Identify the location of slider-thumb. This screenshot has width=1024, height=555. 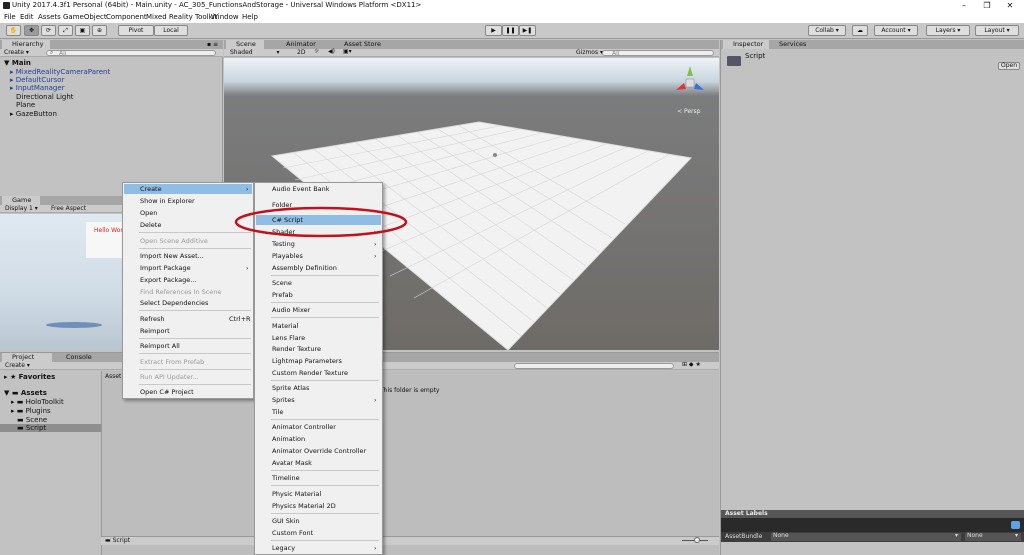
(697, 540).